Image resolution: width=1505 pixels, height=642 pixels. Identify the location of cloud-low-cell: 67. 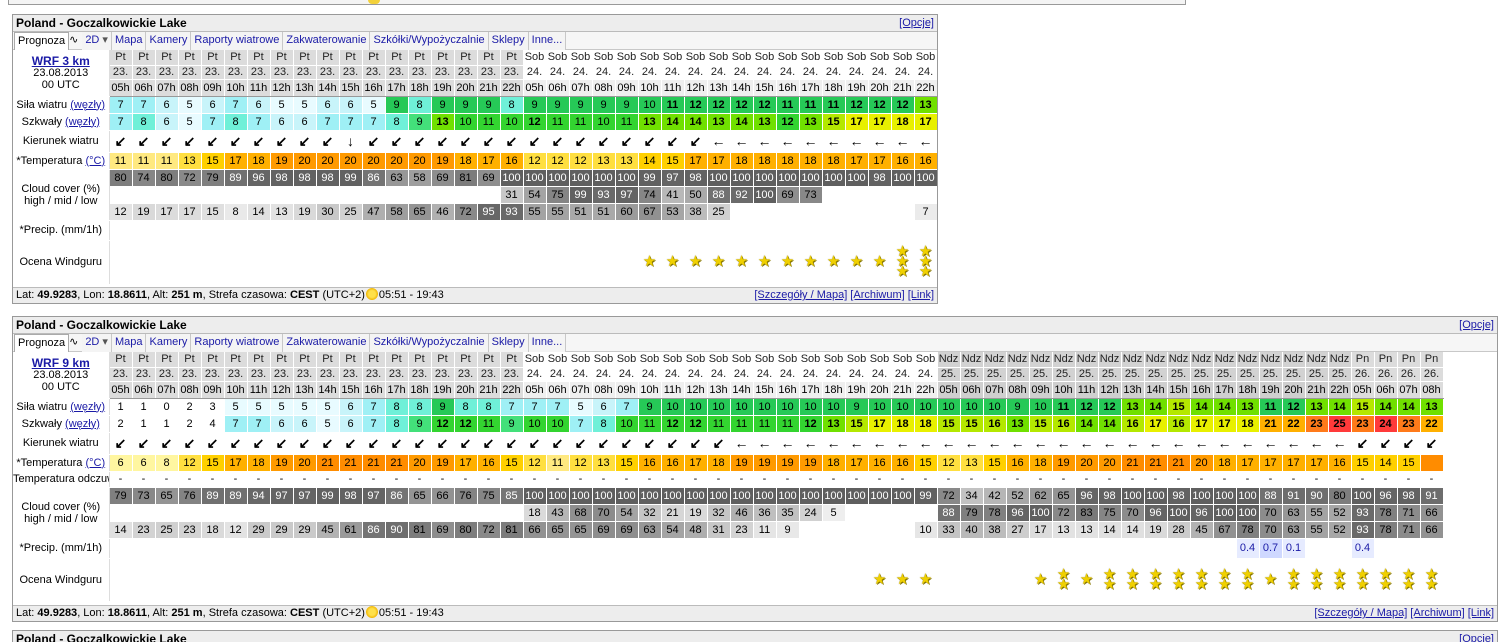
(650, 212).